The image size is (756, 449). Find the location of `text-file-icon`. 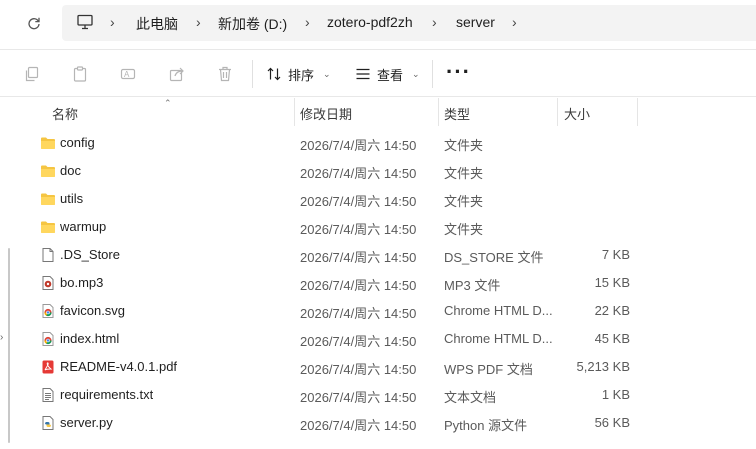

text-file-icon is located at coordinates (48, 395).